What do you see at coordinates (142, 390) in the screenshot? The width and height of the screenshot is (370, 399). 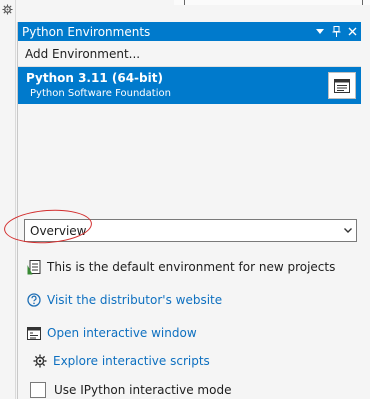 I see `ipython-mode-label: Use IPython interactive mode` at bounding box center [142, 390].